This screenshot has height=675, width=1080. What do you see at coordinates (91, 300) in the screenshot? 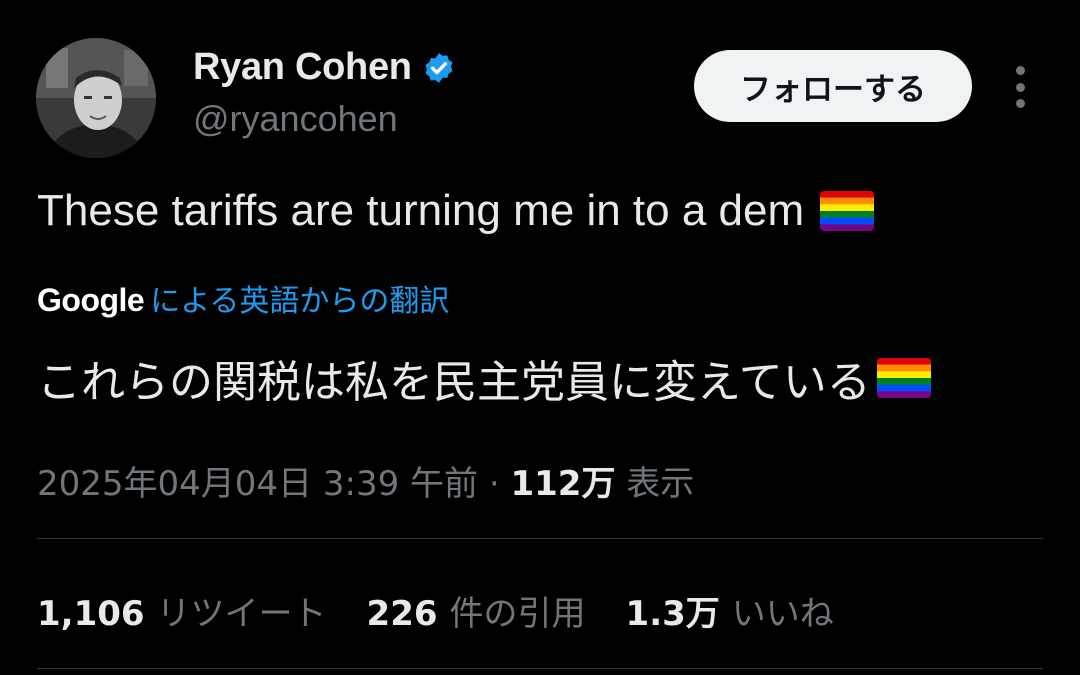
I see `google-logo: Google` at bounding box center [91, 300].